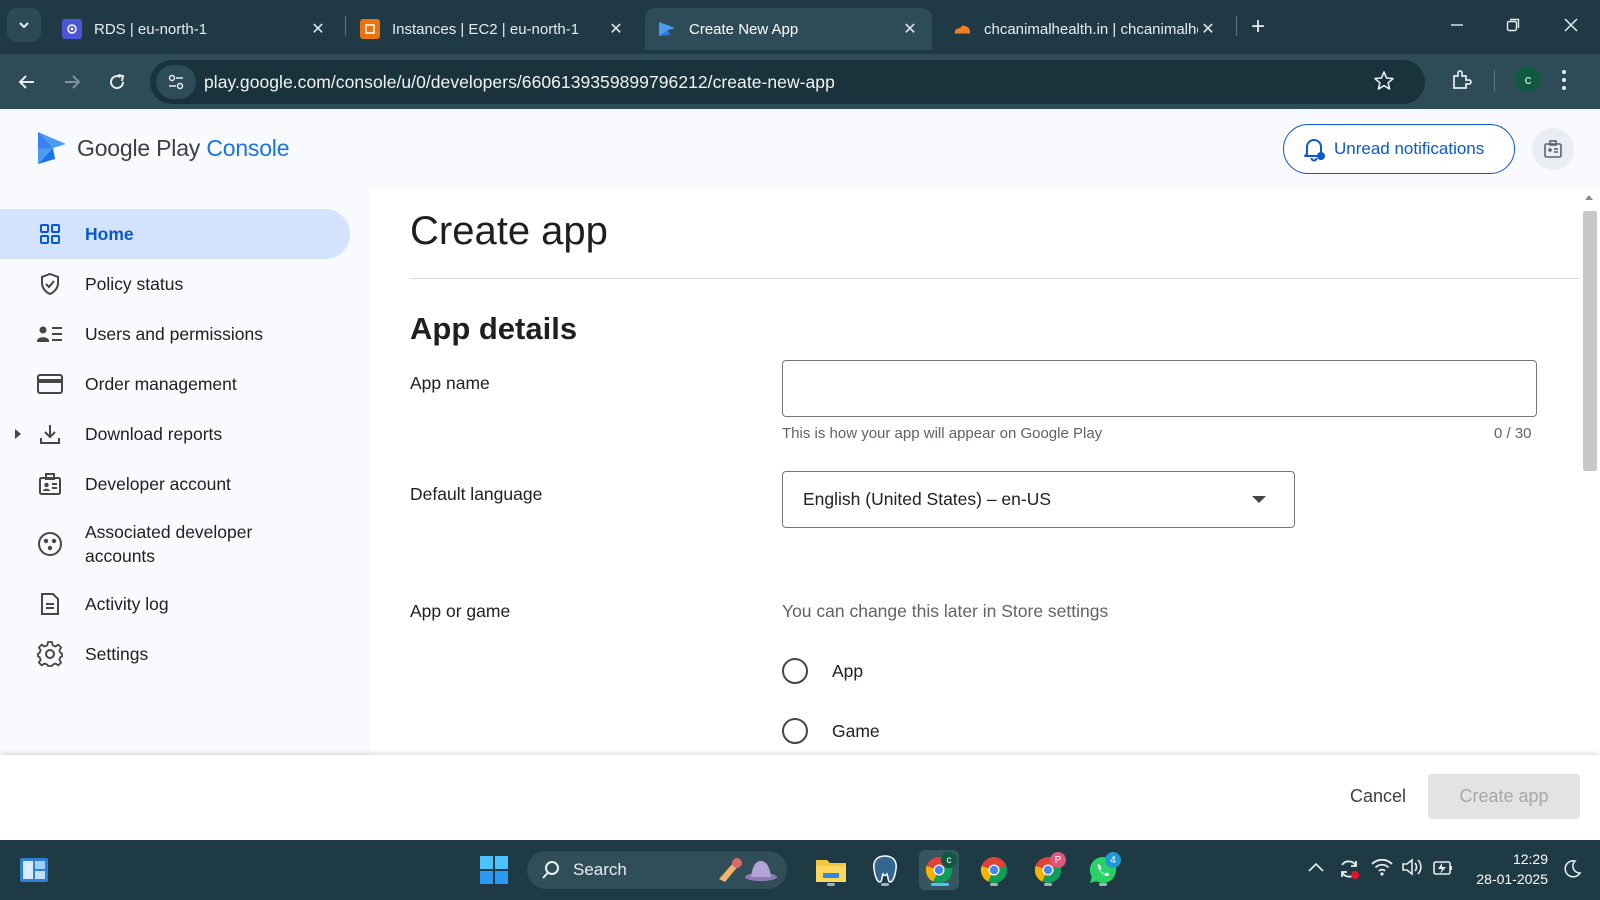  I want to click on browser-tab-ec2: Instances | EC2 | eu-north-1 ✕, so click(493, 29).